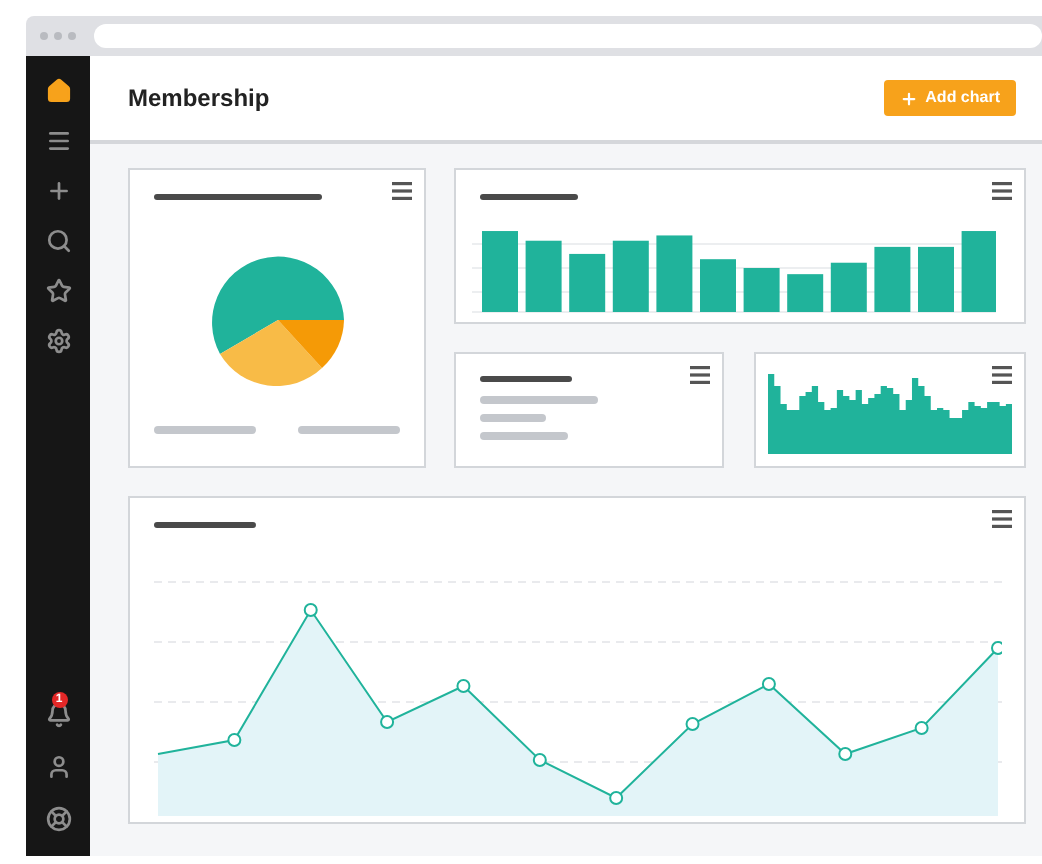 Image resolution: width=1042 pixels, height=864 pixels. I want to click on page-title: Membership, so click(199, 99).